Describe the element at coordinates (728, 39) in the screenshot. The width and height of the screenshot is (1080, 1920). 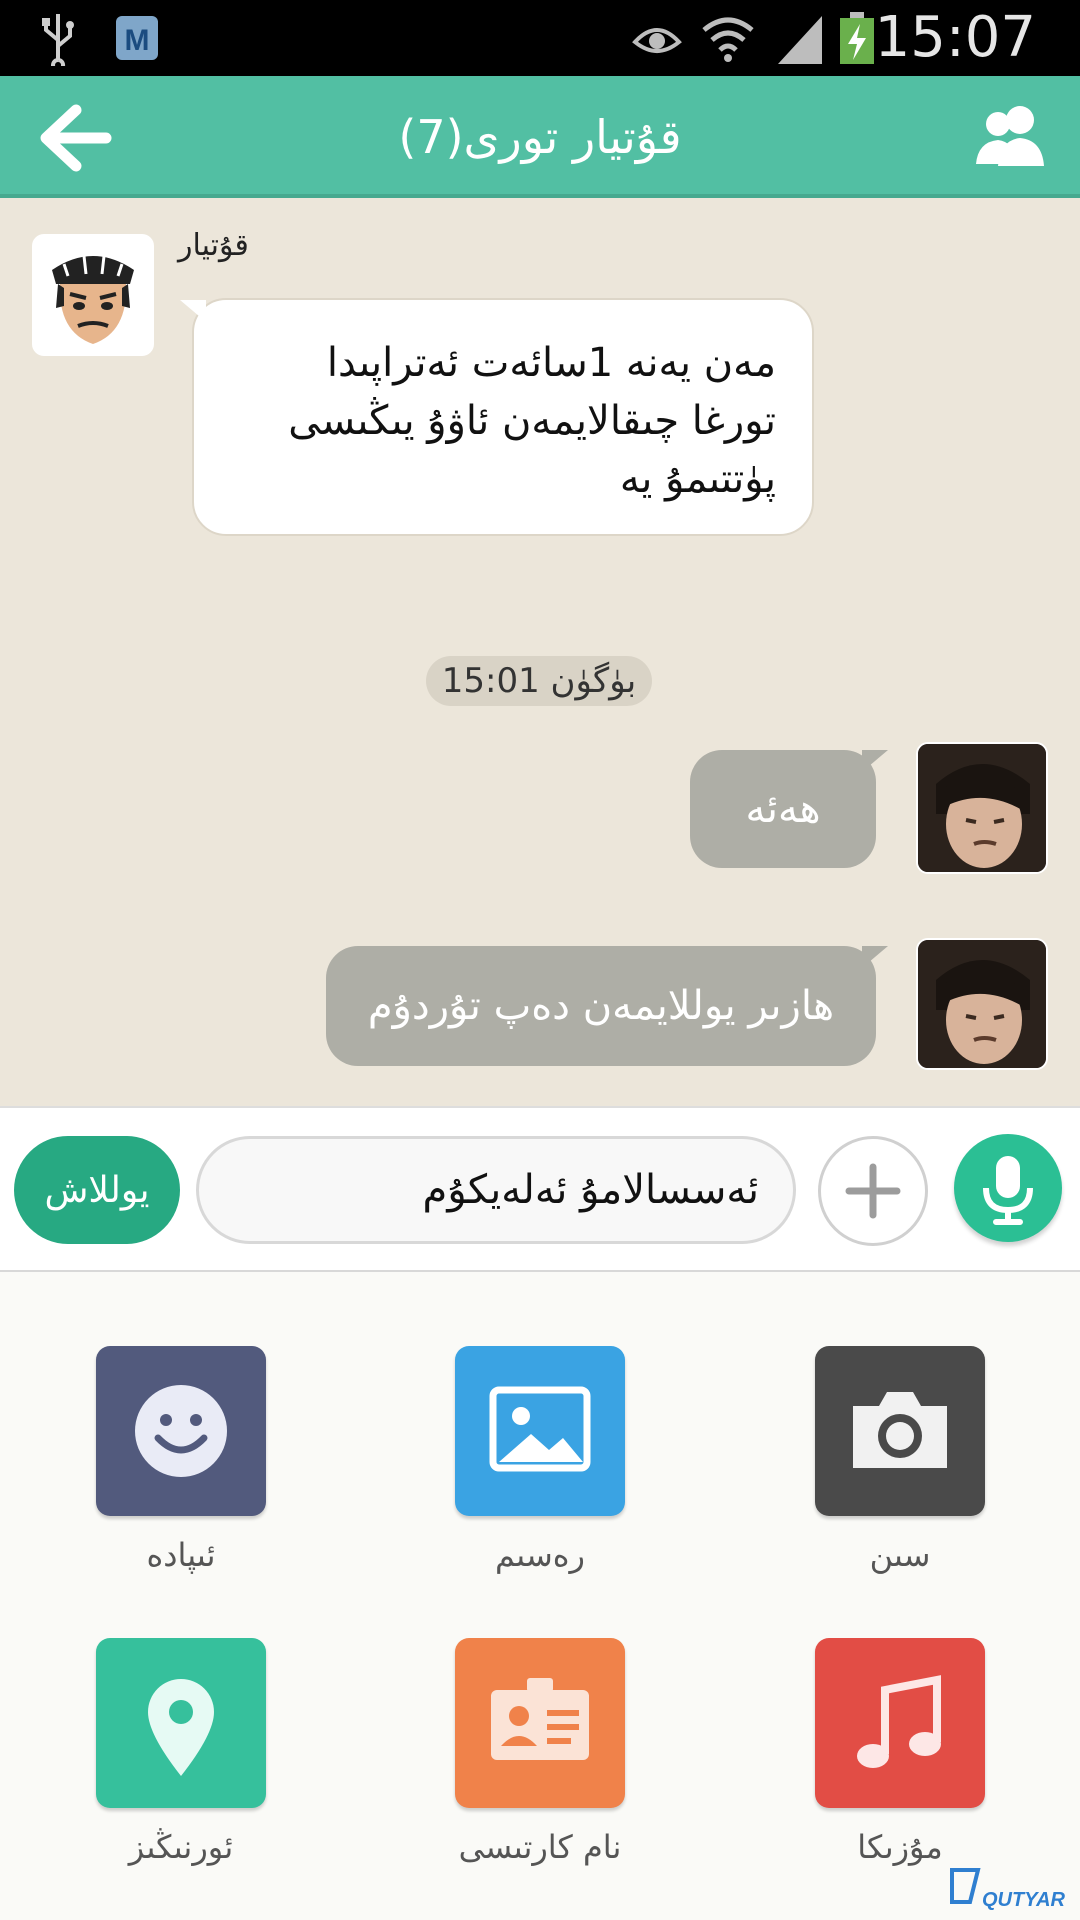
I see `wifi-icon` at that location.